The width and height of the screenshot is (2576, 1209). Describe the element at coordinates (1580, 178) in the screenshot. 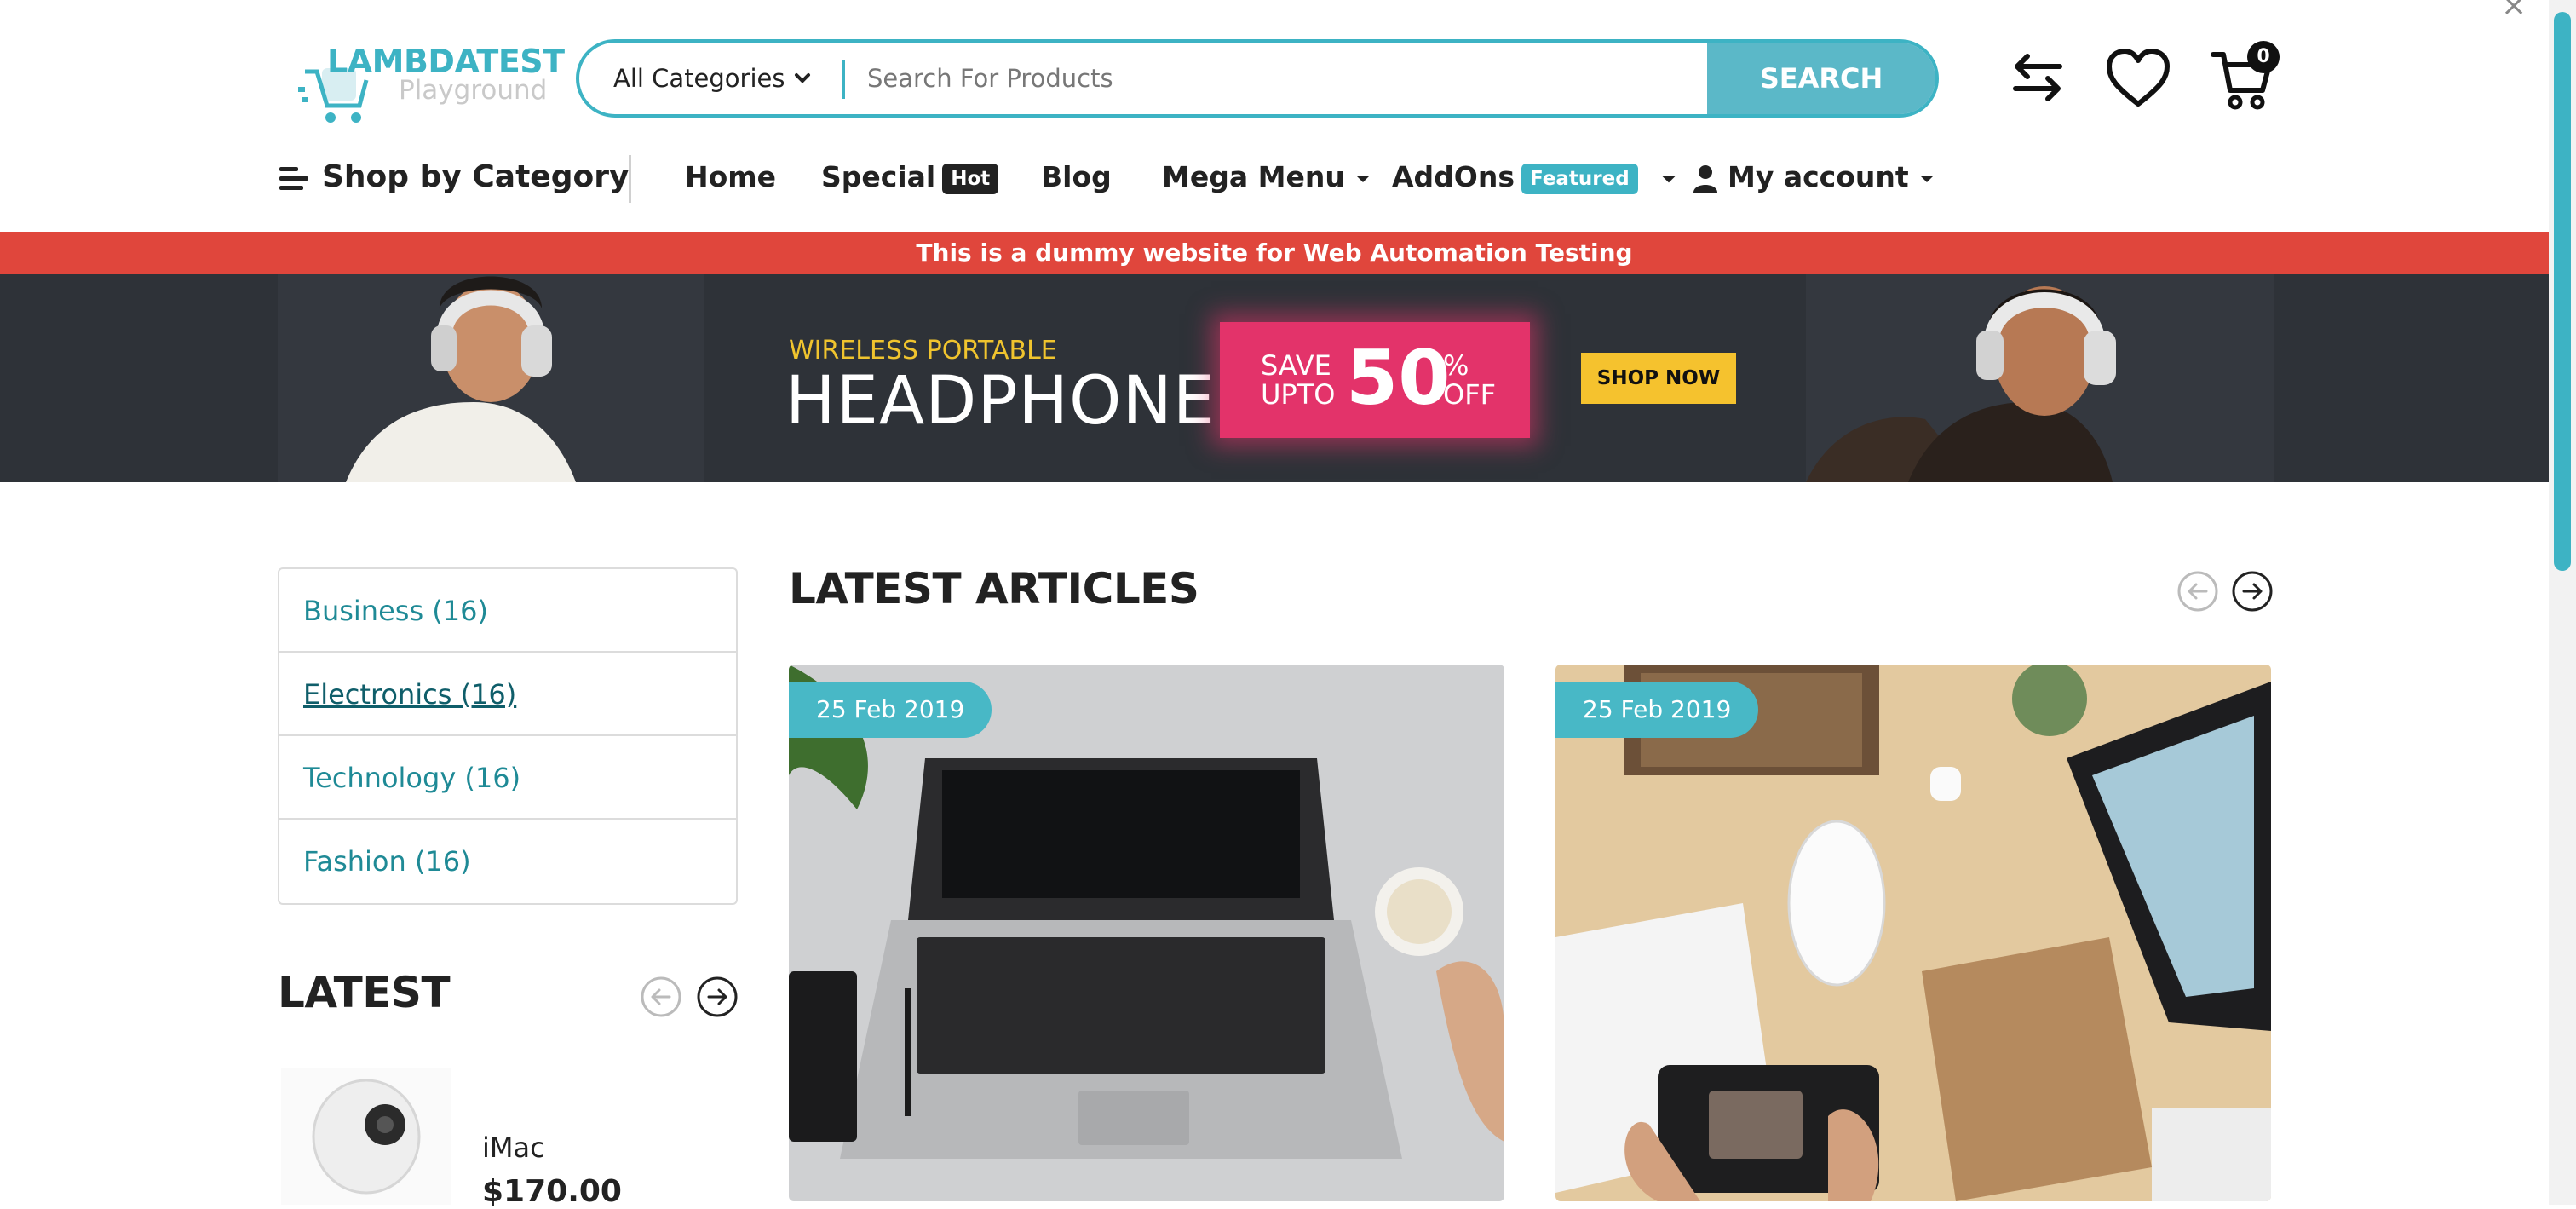

I see `featured-badge: Featured` at that location.